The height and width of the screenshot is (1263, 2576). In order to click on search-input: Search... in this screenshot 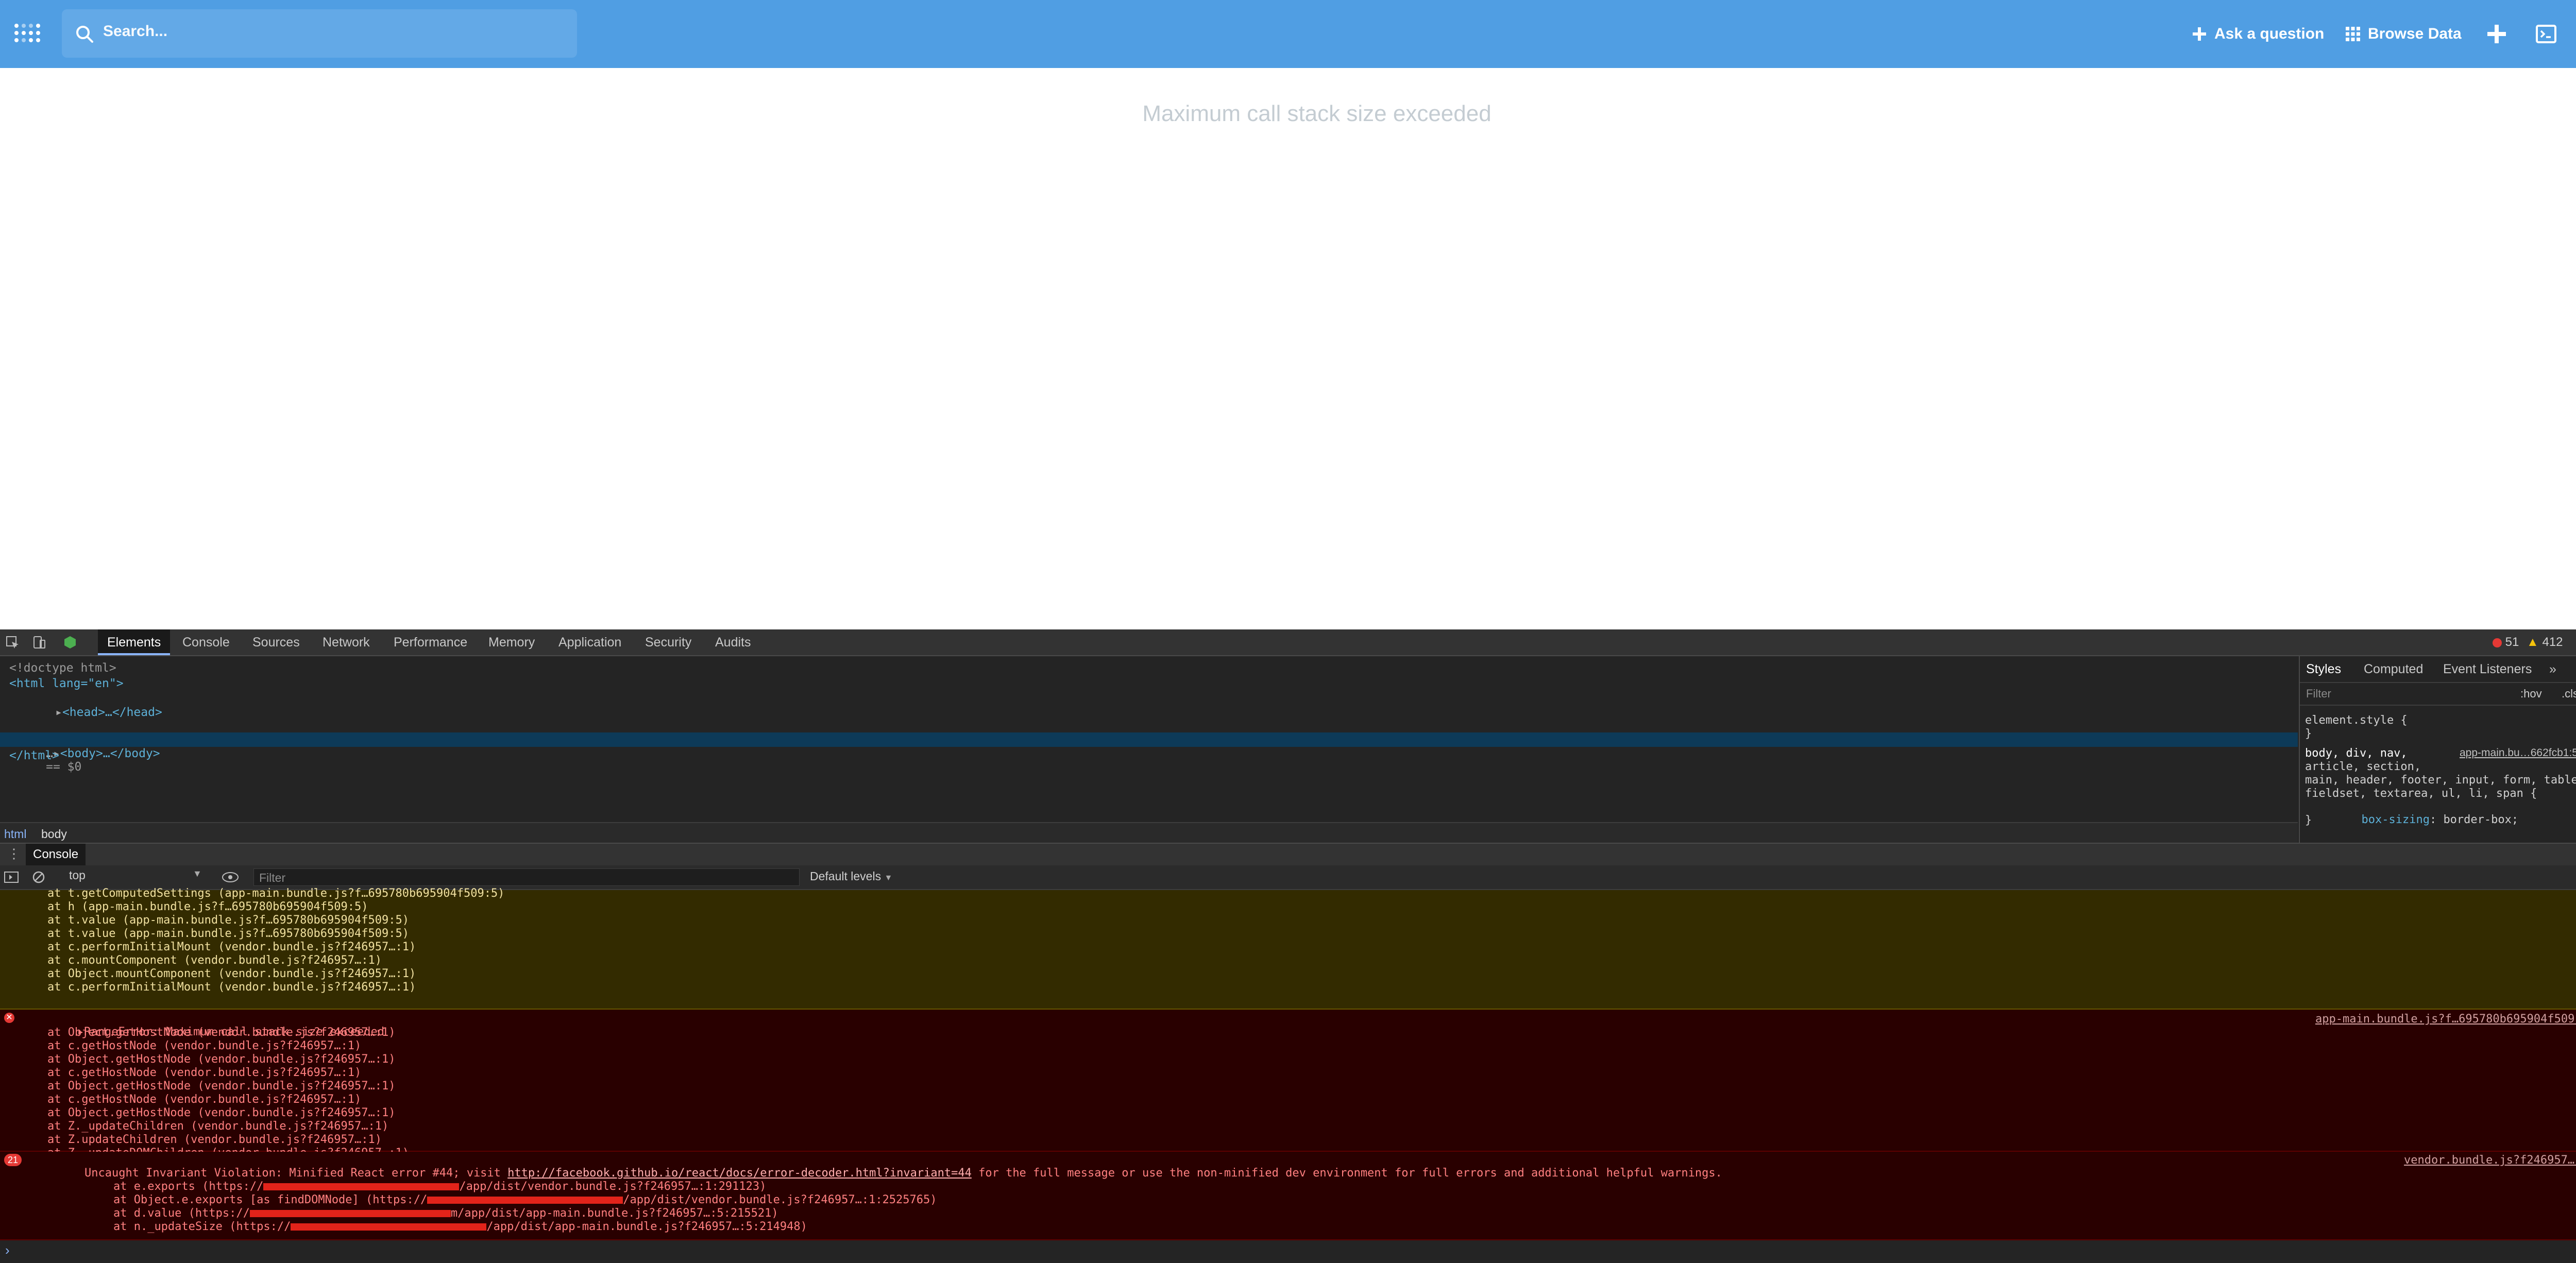, I will do `click(319, 33)`.